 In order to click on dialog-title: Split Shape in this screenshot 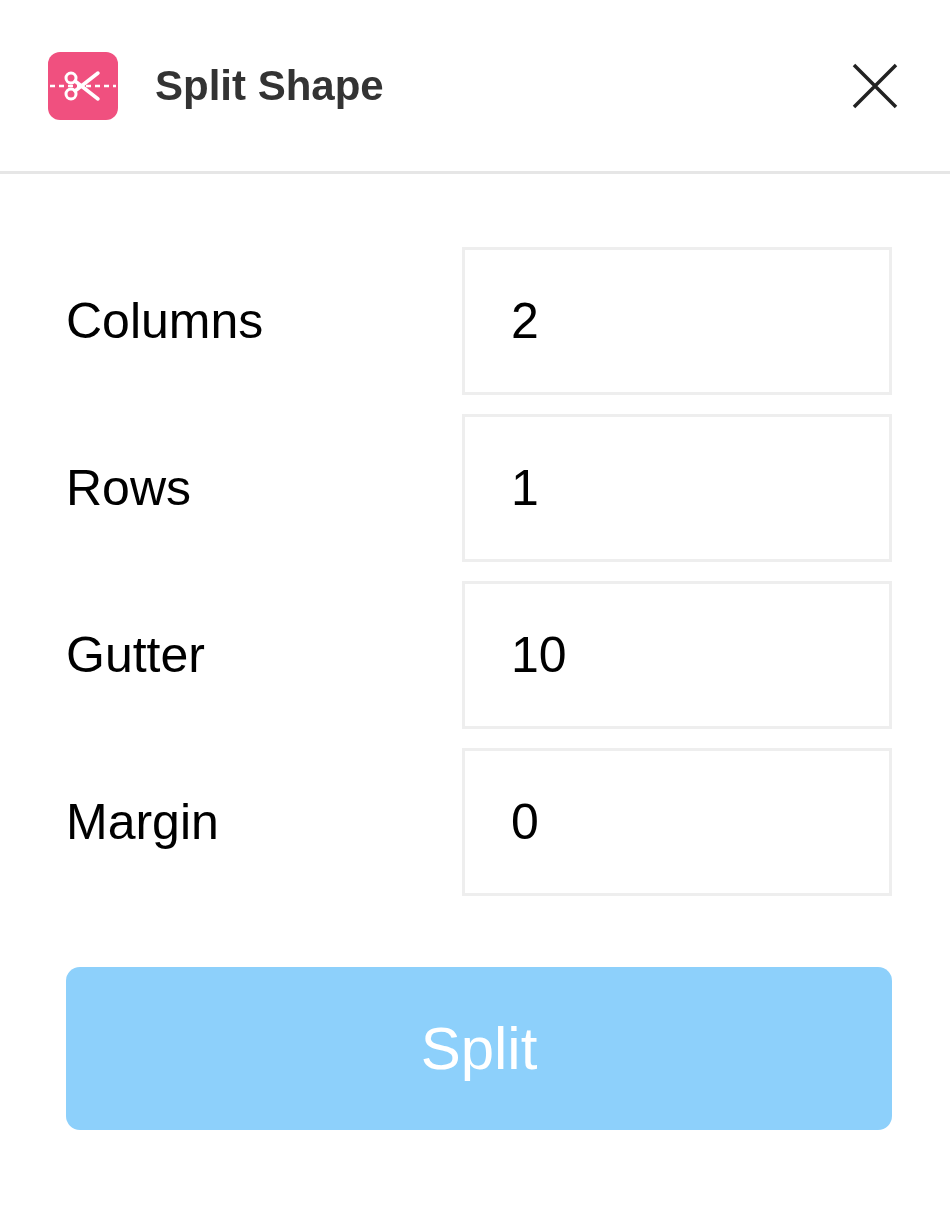, I will do `click(269, 86)`.